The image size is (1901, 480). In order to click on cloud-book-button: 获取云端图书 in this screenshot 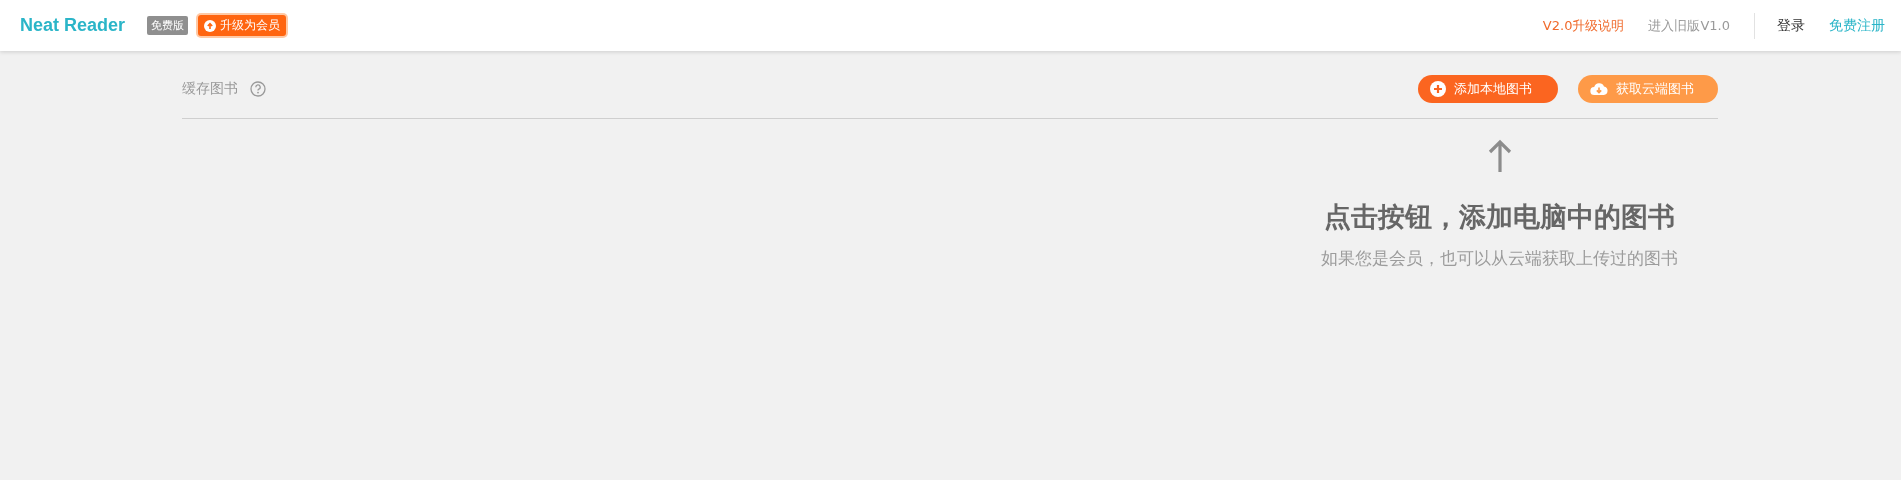, I will do `click(1648, 88)`.